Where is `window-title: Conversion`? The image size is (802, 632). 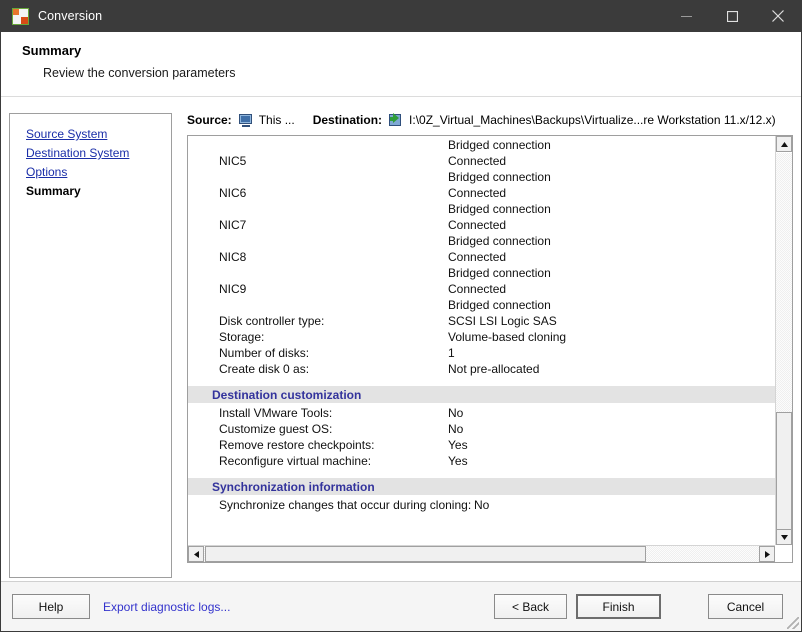 window-title: Conversion is located at coordinates (70, 16).